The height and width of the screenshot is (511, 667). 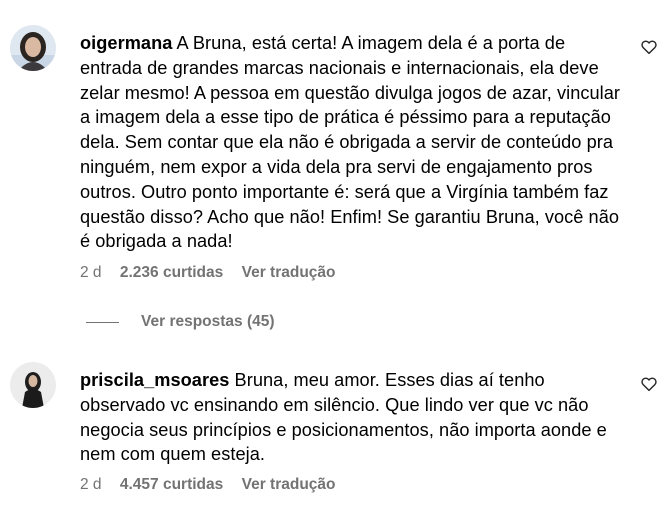 I want to click on comment-likes: 4.457 curtidas, so click(x=171, y=485).